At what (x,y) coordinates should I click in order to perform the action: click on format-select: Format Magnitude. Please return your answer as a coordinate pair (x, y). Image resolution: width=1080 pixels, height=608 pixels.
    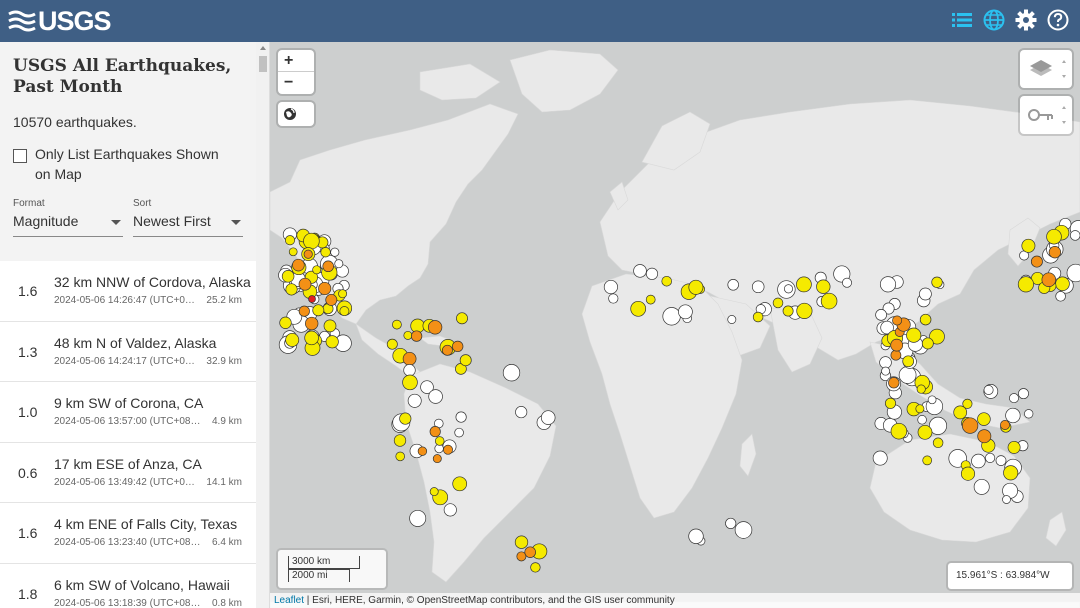
    Looking at the image, I should click on (68, 217).